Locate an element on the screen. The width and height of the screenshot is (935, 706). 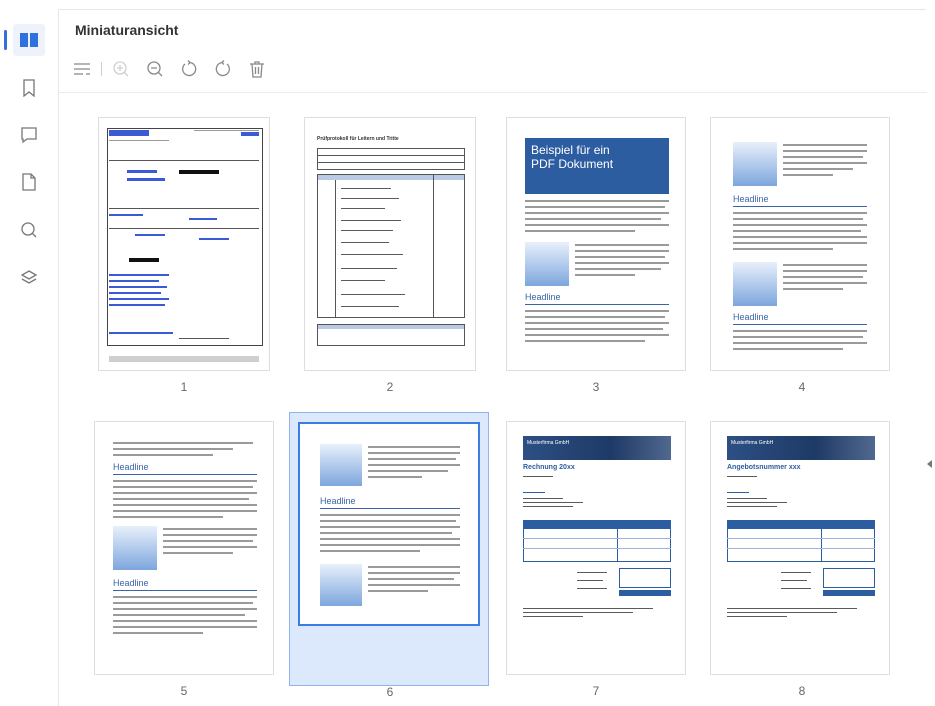
page-3-title-line2: PDF Dokument is located at coordinates (572, 164).